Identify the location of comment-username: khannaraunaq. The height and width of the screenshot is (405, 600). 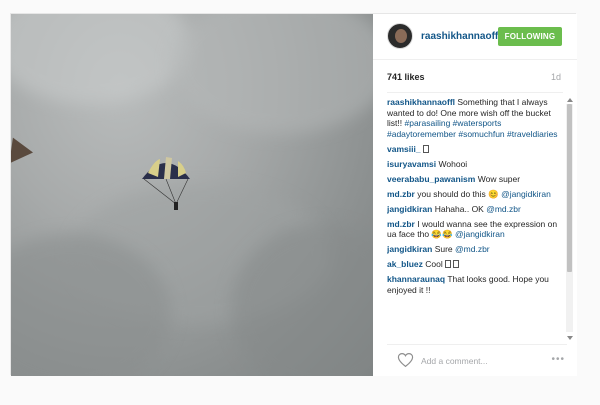
(416, 279).